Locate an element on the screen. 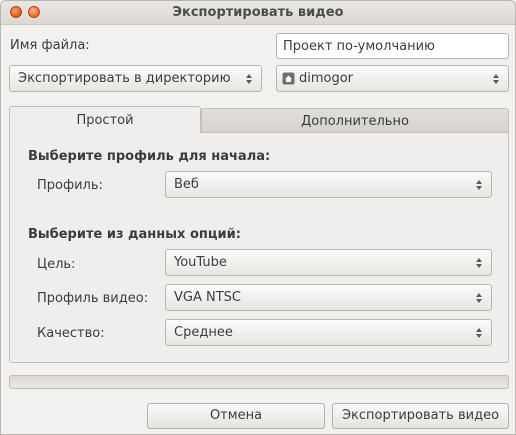 The width and height of the screenshot is (516, 435). title-bar: Экспортировать видео is located at coordinates (258, 13).